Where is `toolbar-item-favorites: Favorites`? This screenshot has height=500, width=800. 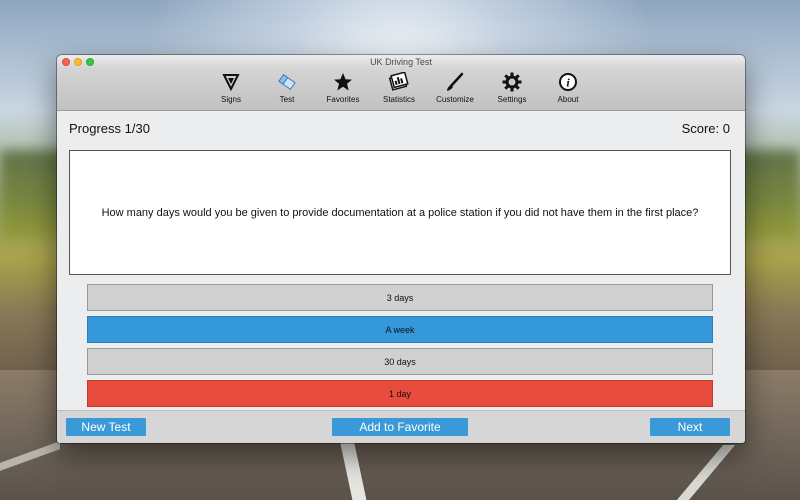 toolbar-item-favorites: Favorites is located at coordinates (343, 87).